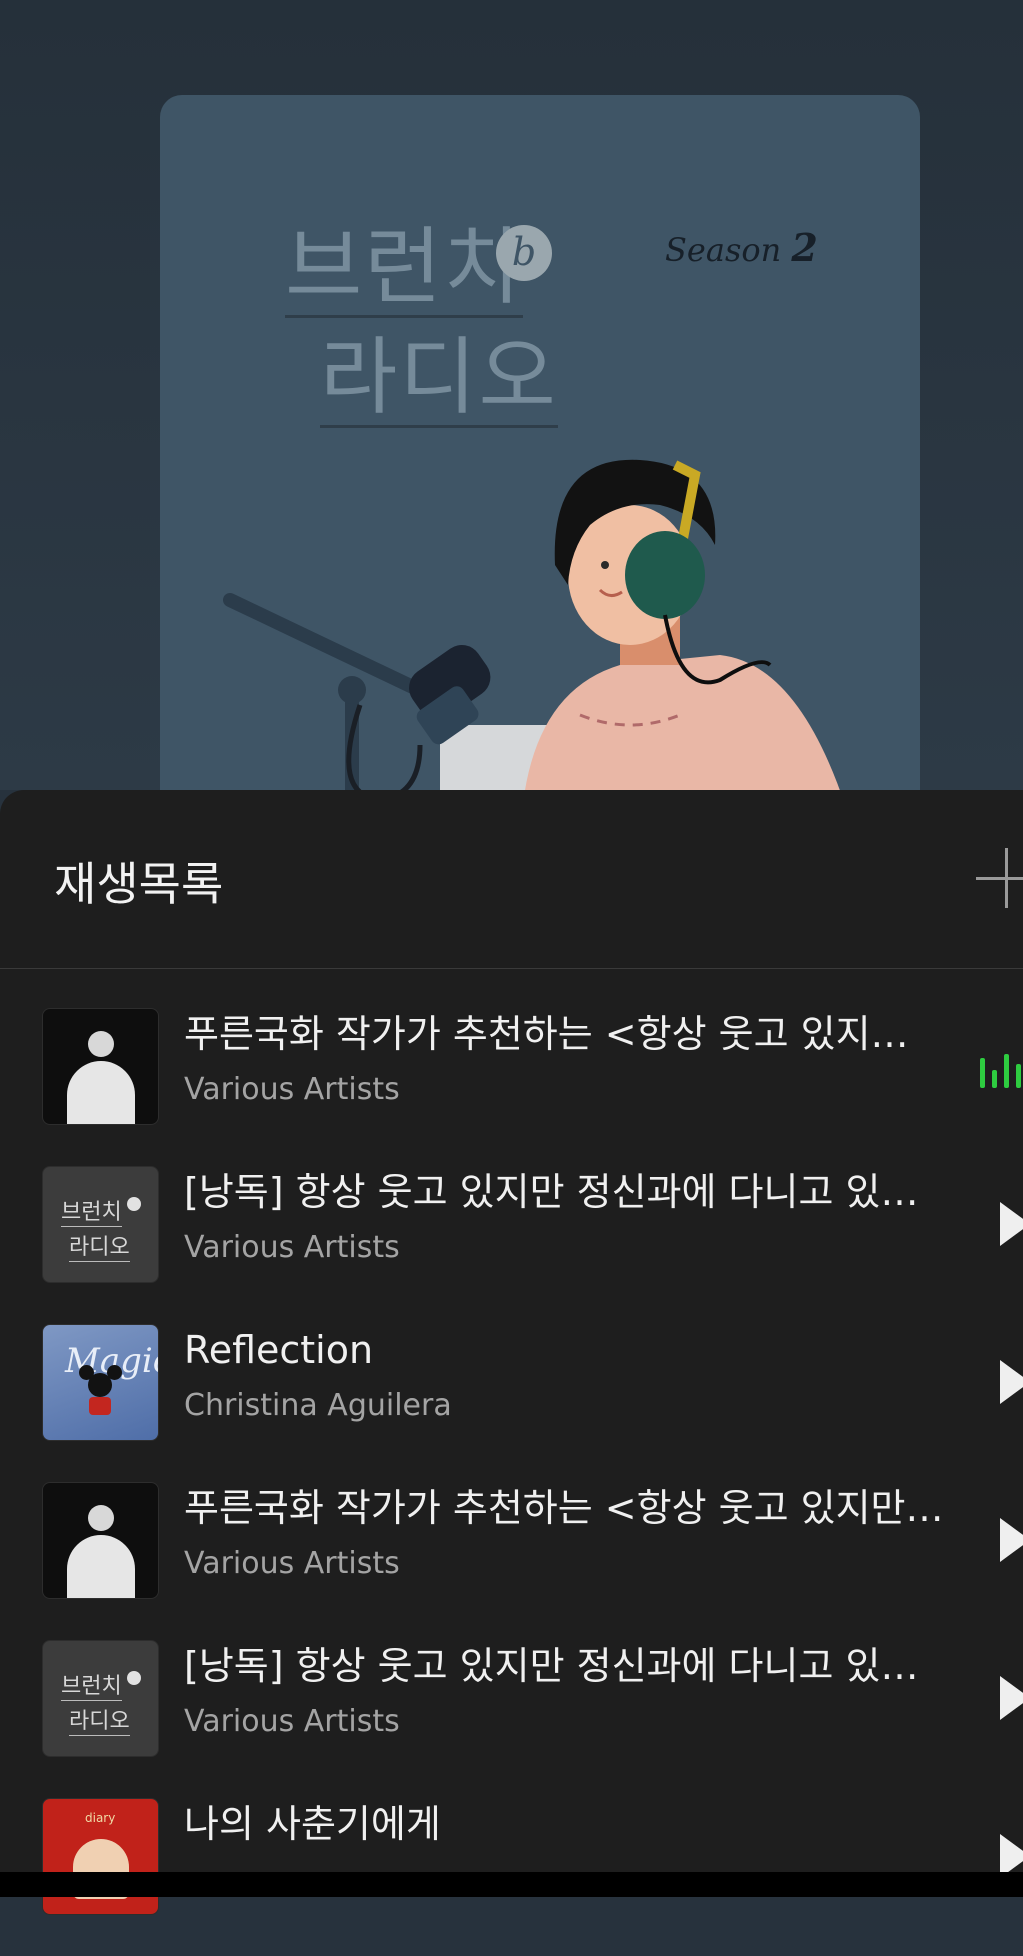  I want to click on thumb-red-label: diary, so click(100, 1818).